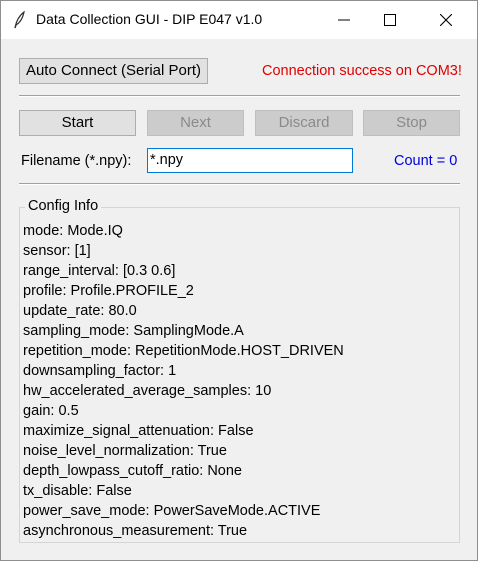 Image resolution: width=478 pixels, height=561 pixels. What do you see at coordinates (100, 371) in the screenshot?
I see `config-line: downsampling_factor: 1` at bounding box center [100, 371].